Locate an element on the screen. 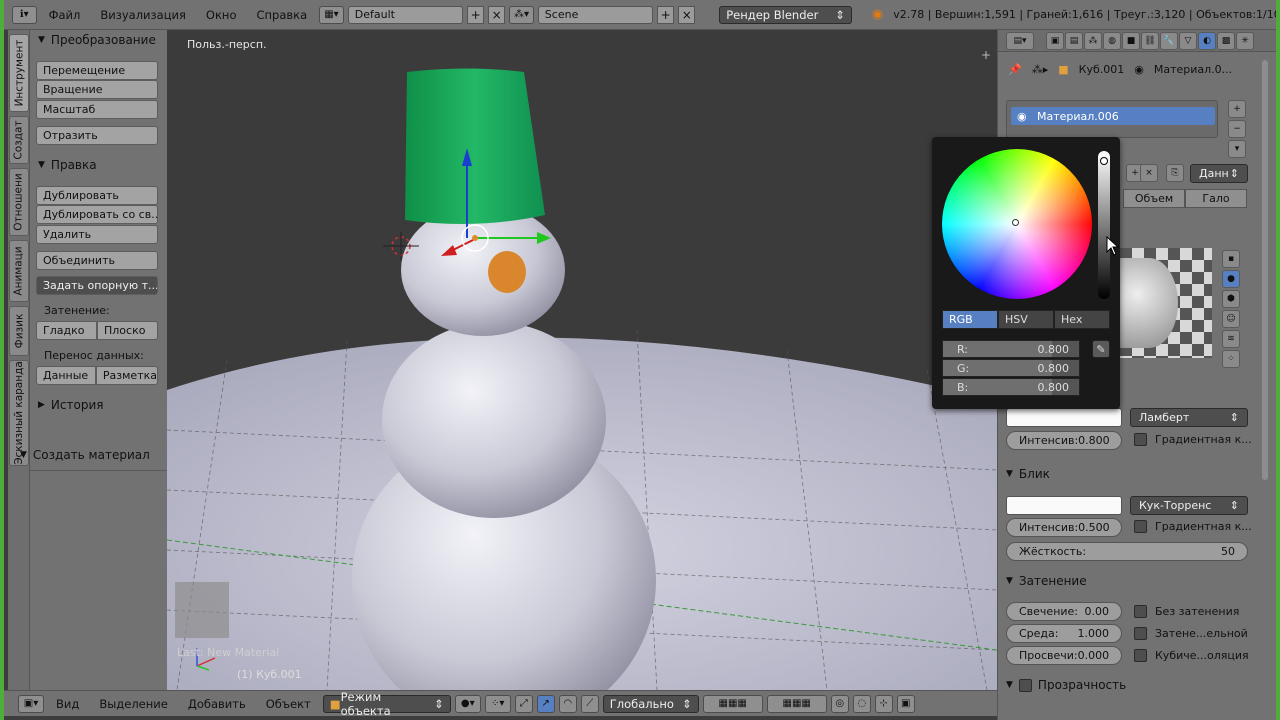 The width and height of the screenshot is (1280, 720). tab-tools: Инструмент is located at coordinates (19, 73).